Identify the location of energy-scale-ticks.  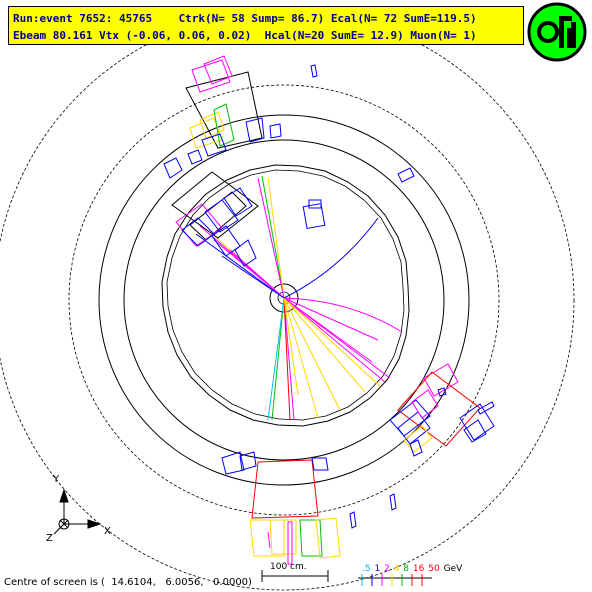
(395, 580).